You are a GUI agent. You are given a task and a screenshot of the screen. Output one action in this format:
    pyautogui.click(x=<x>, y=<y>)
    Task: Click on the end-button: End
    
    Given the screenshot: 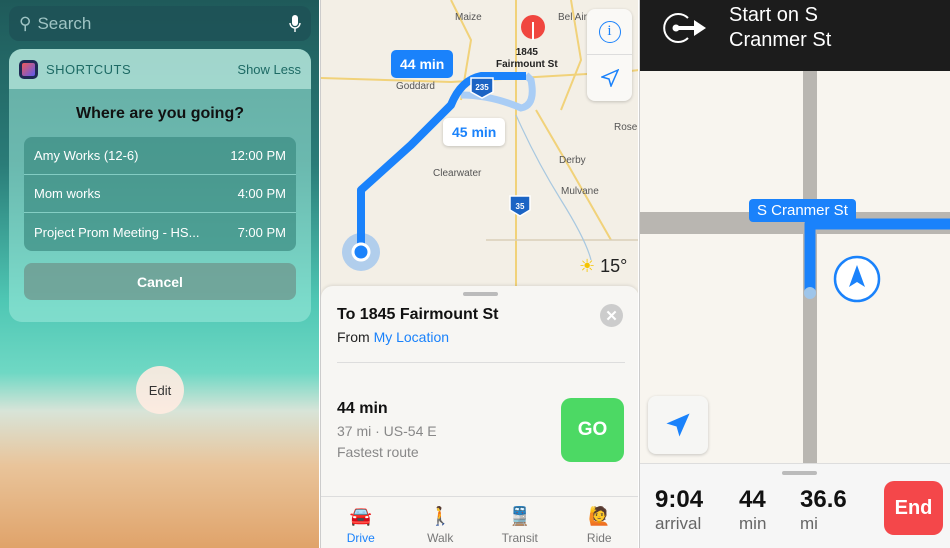 What is the action you would take?
    pyautogui.click(x=913, y=508)
    